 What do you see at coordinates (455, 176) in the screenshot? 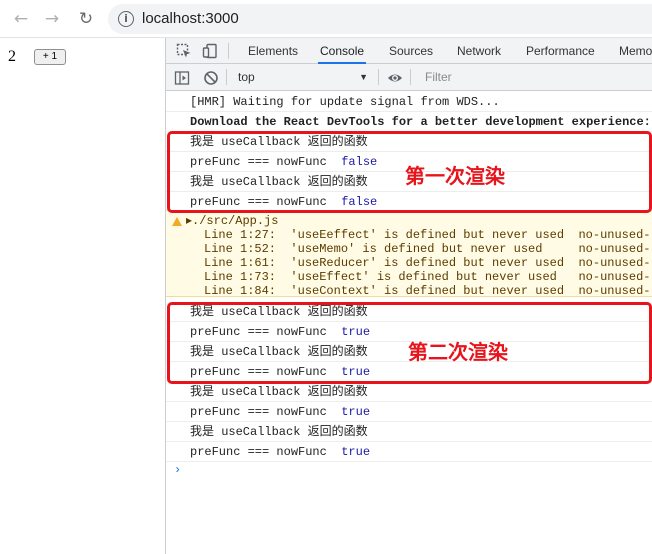
I see `first-render-label: 第一次渲染` at bounding box center [455, 176].